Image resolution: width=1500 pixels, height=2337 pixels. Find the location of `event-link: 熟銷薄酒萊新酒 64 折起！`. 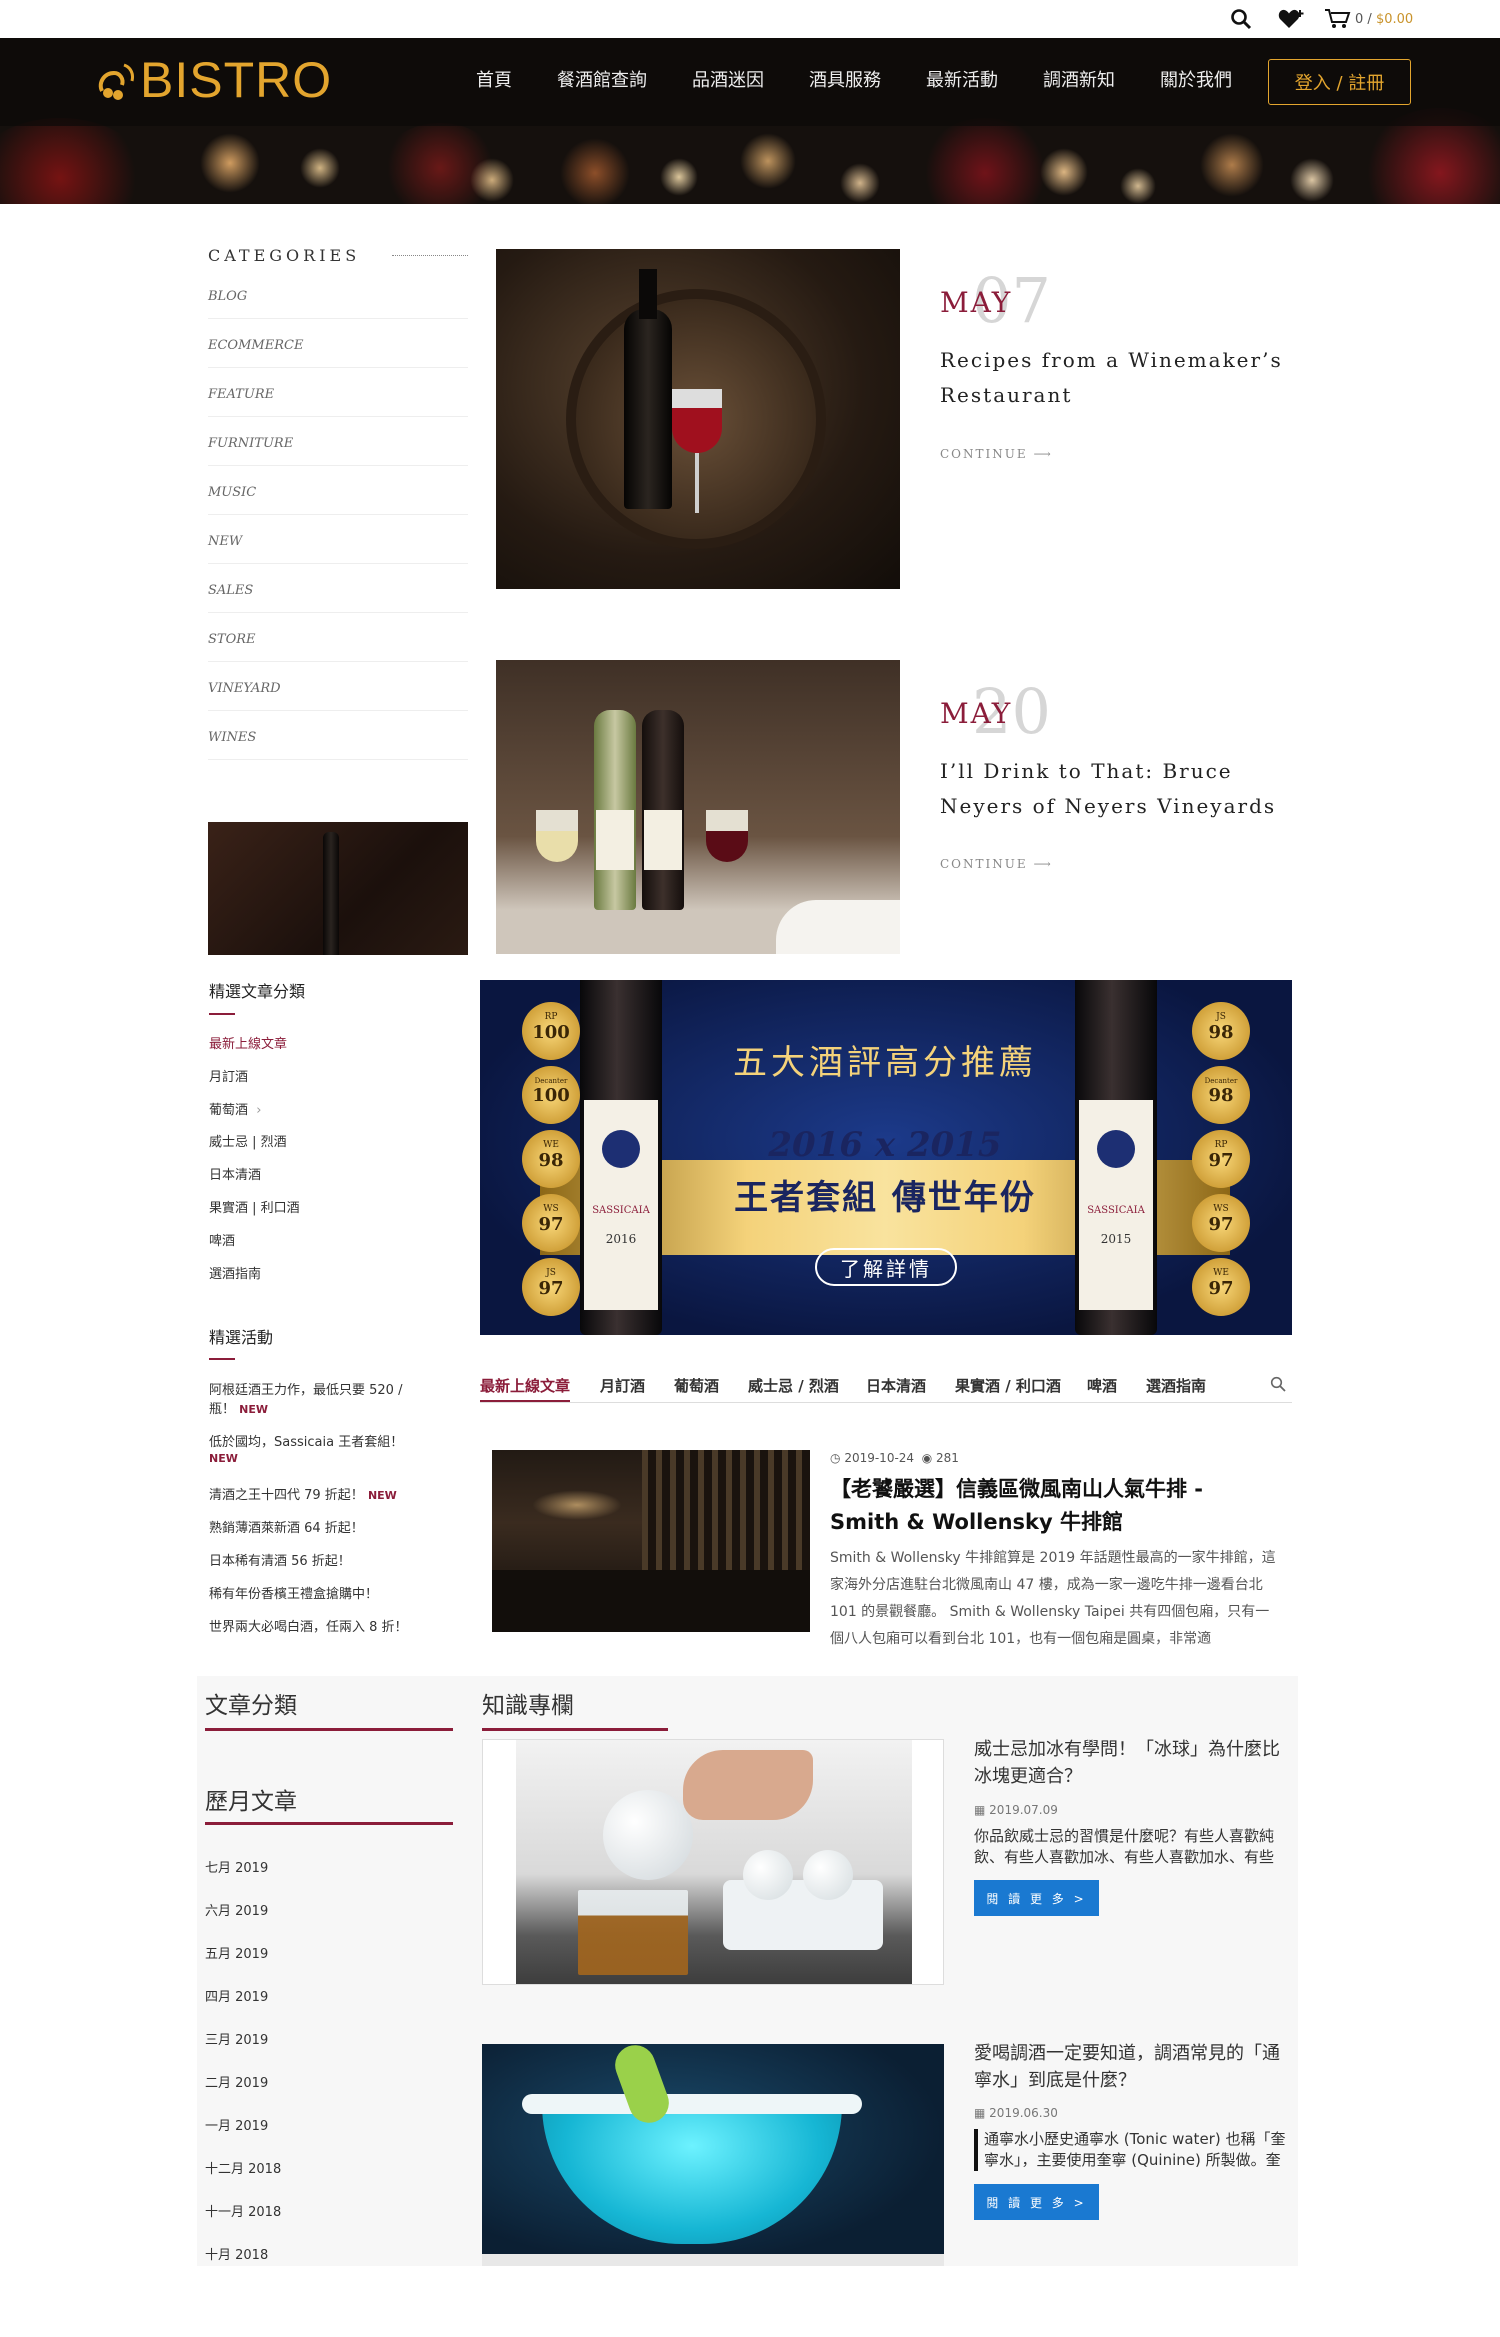

event-link: 熟銷薄酒萊新酒 64 折起！ is located at coordinates (286, 1526).